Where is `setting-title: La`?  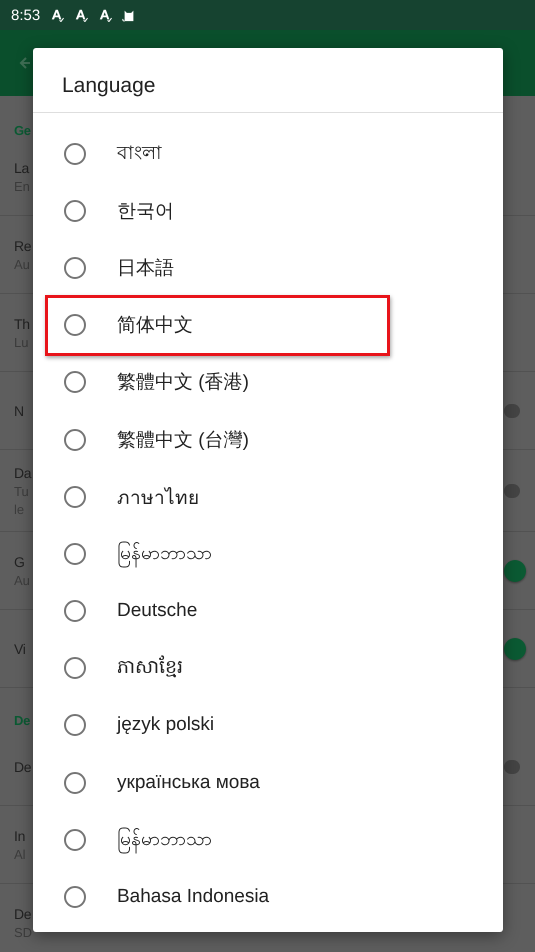 setting-title: La is located at coordinates (22, 168).